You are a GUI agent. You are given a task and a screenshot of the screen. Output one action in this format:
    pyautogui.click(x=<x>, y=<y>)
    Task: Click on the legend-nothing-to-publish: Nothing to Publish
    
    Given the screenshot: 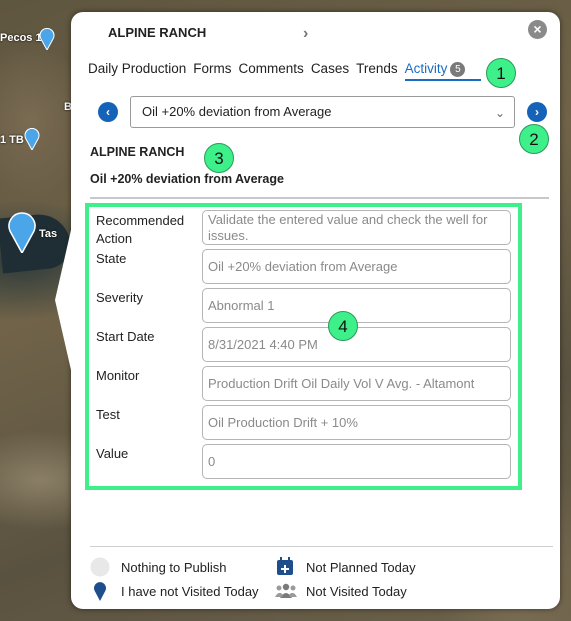 What is the action you would take?
    pyautogui.click(x=174, y=567)
    